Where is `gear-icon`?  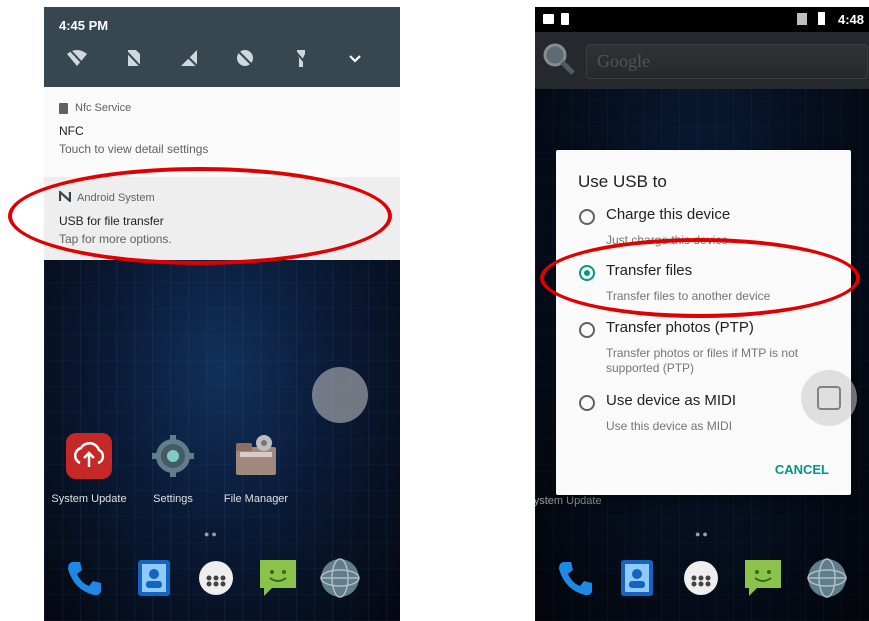 gear-icon is located at coordinates (173, 456).